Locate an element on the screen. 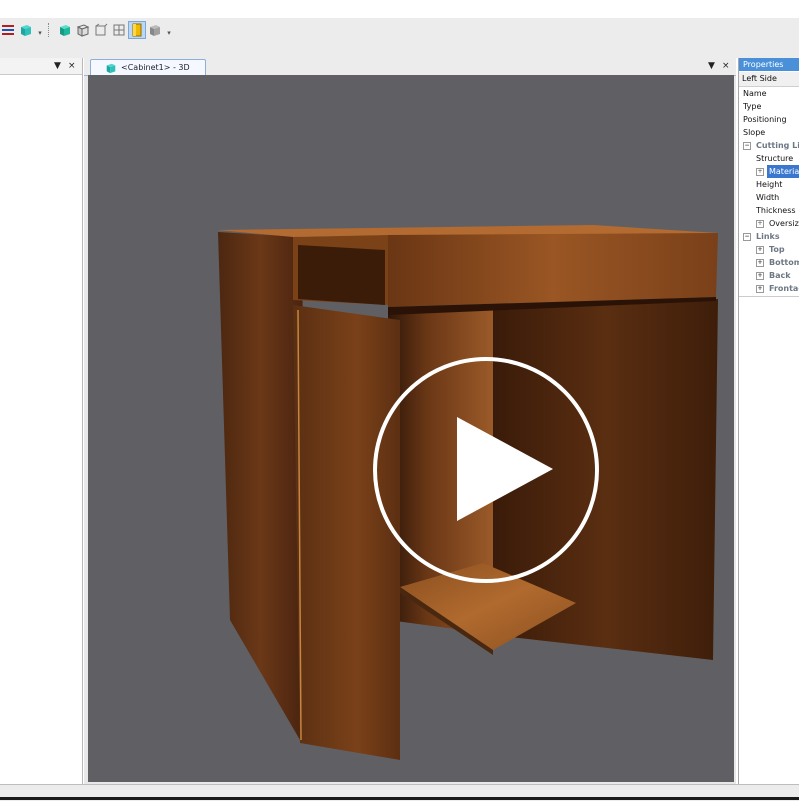 The image size is (799, 801). toolbar-grip is located at coordinates (51, 30).